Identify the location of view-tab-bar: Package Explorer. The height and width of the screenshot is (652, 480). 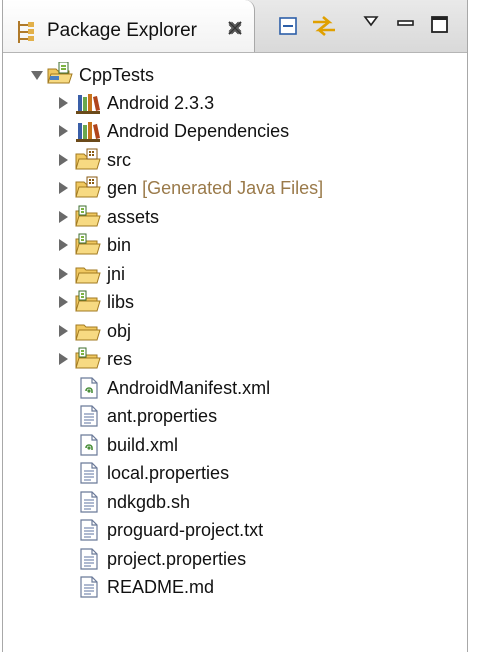
(235, 26).